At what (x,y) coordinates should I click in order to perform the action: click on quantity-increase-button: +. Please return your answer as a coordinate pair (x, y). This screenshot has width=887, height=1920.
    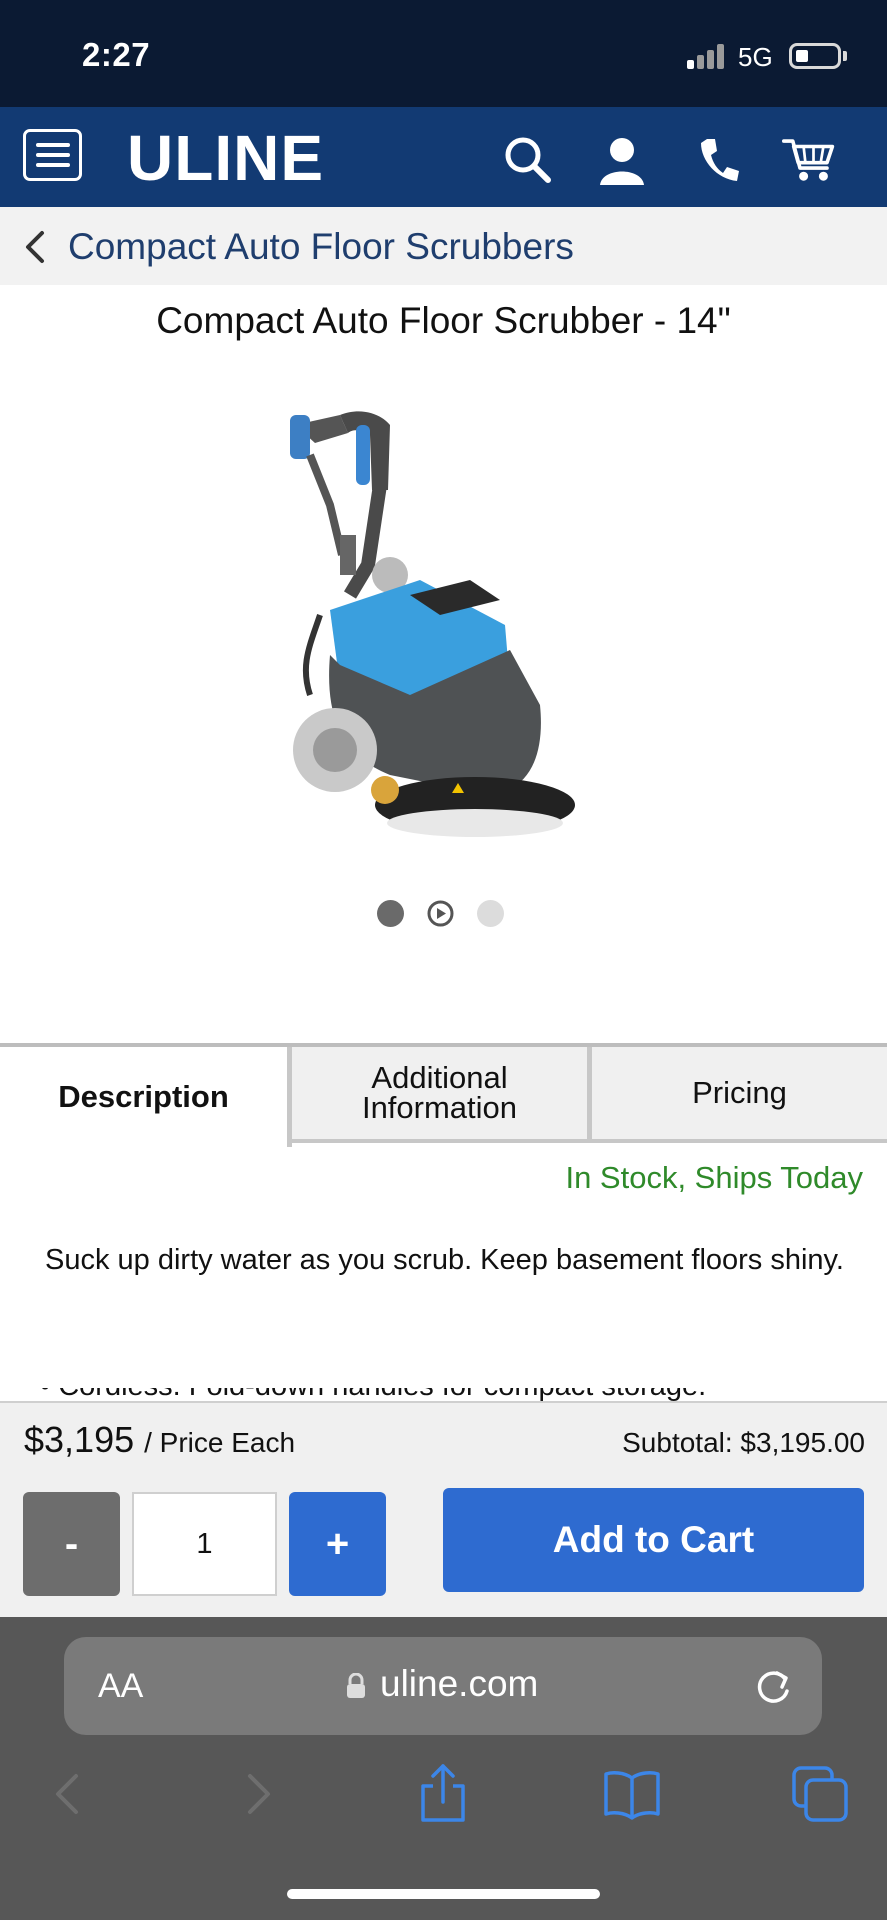
    Looking at the image, I should click on (337, 1544).